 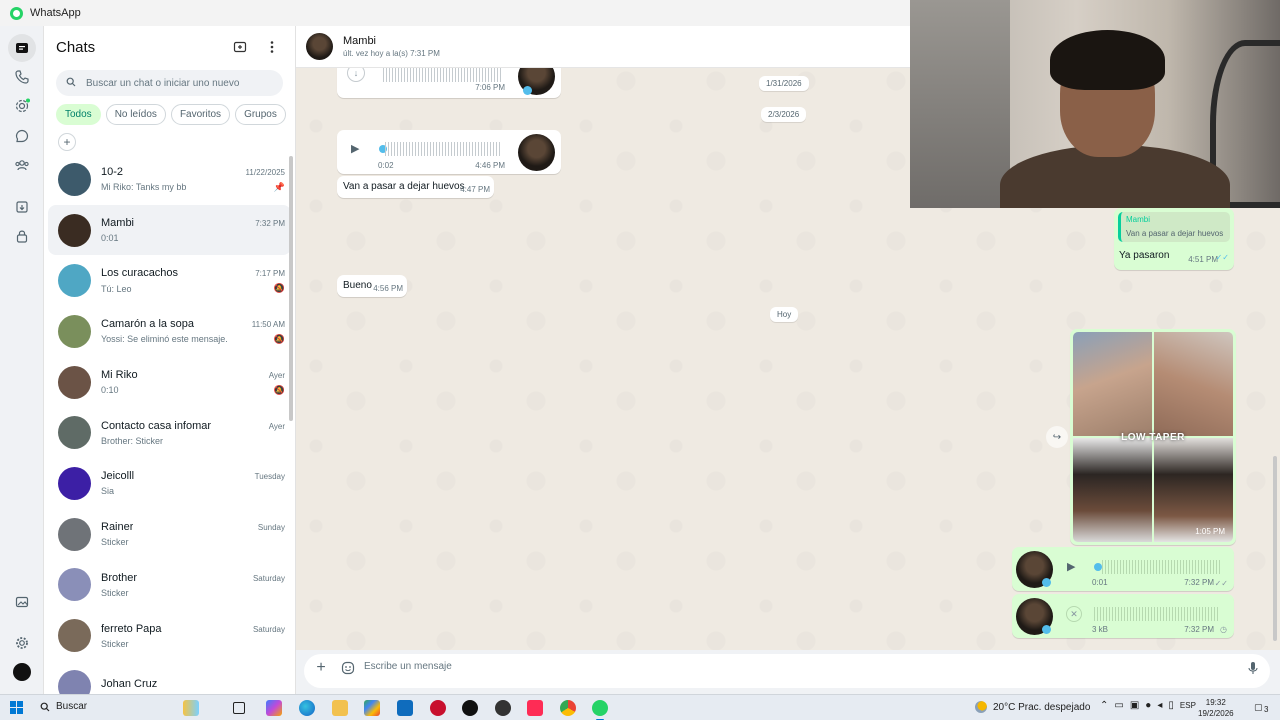 I want to click on search-input: Buscar un chat o iniciar uno nuevo, so click(x=169, y=83).